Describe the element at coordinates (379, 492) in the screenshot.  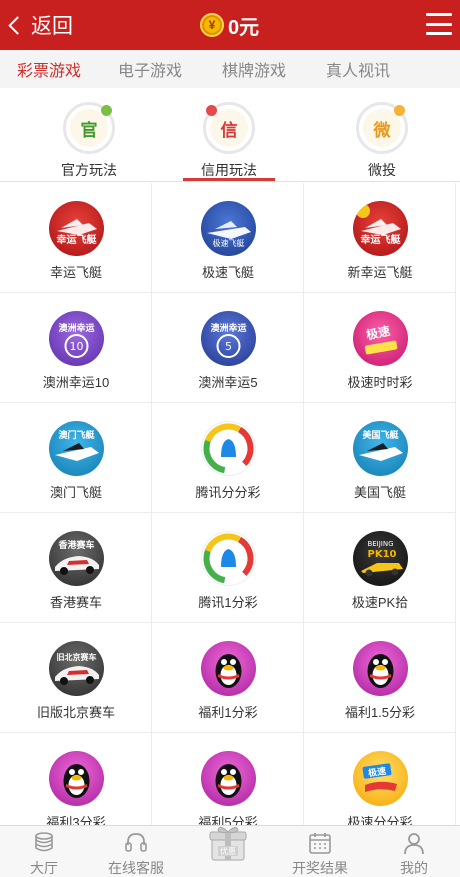
I see `game-label: 美国飞艇` at that location.